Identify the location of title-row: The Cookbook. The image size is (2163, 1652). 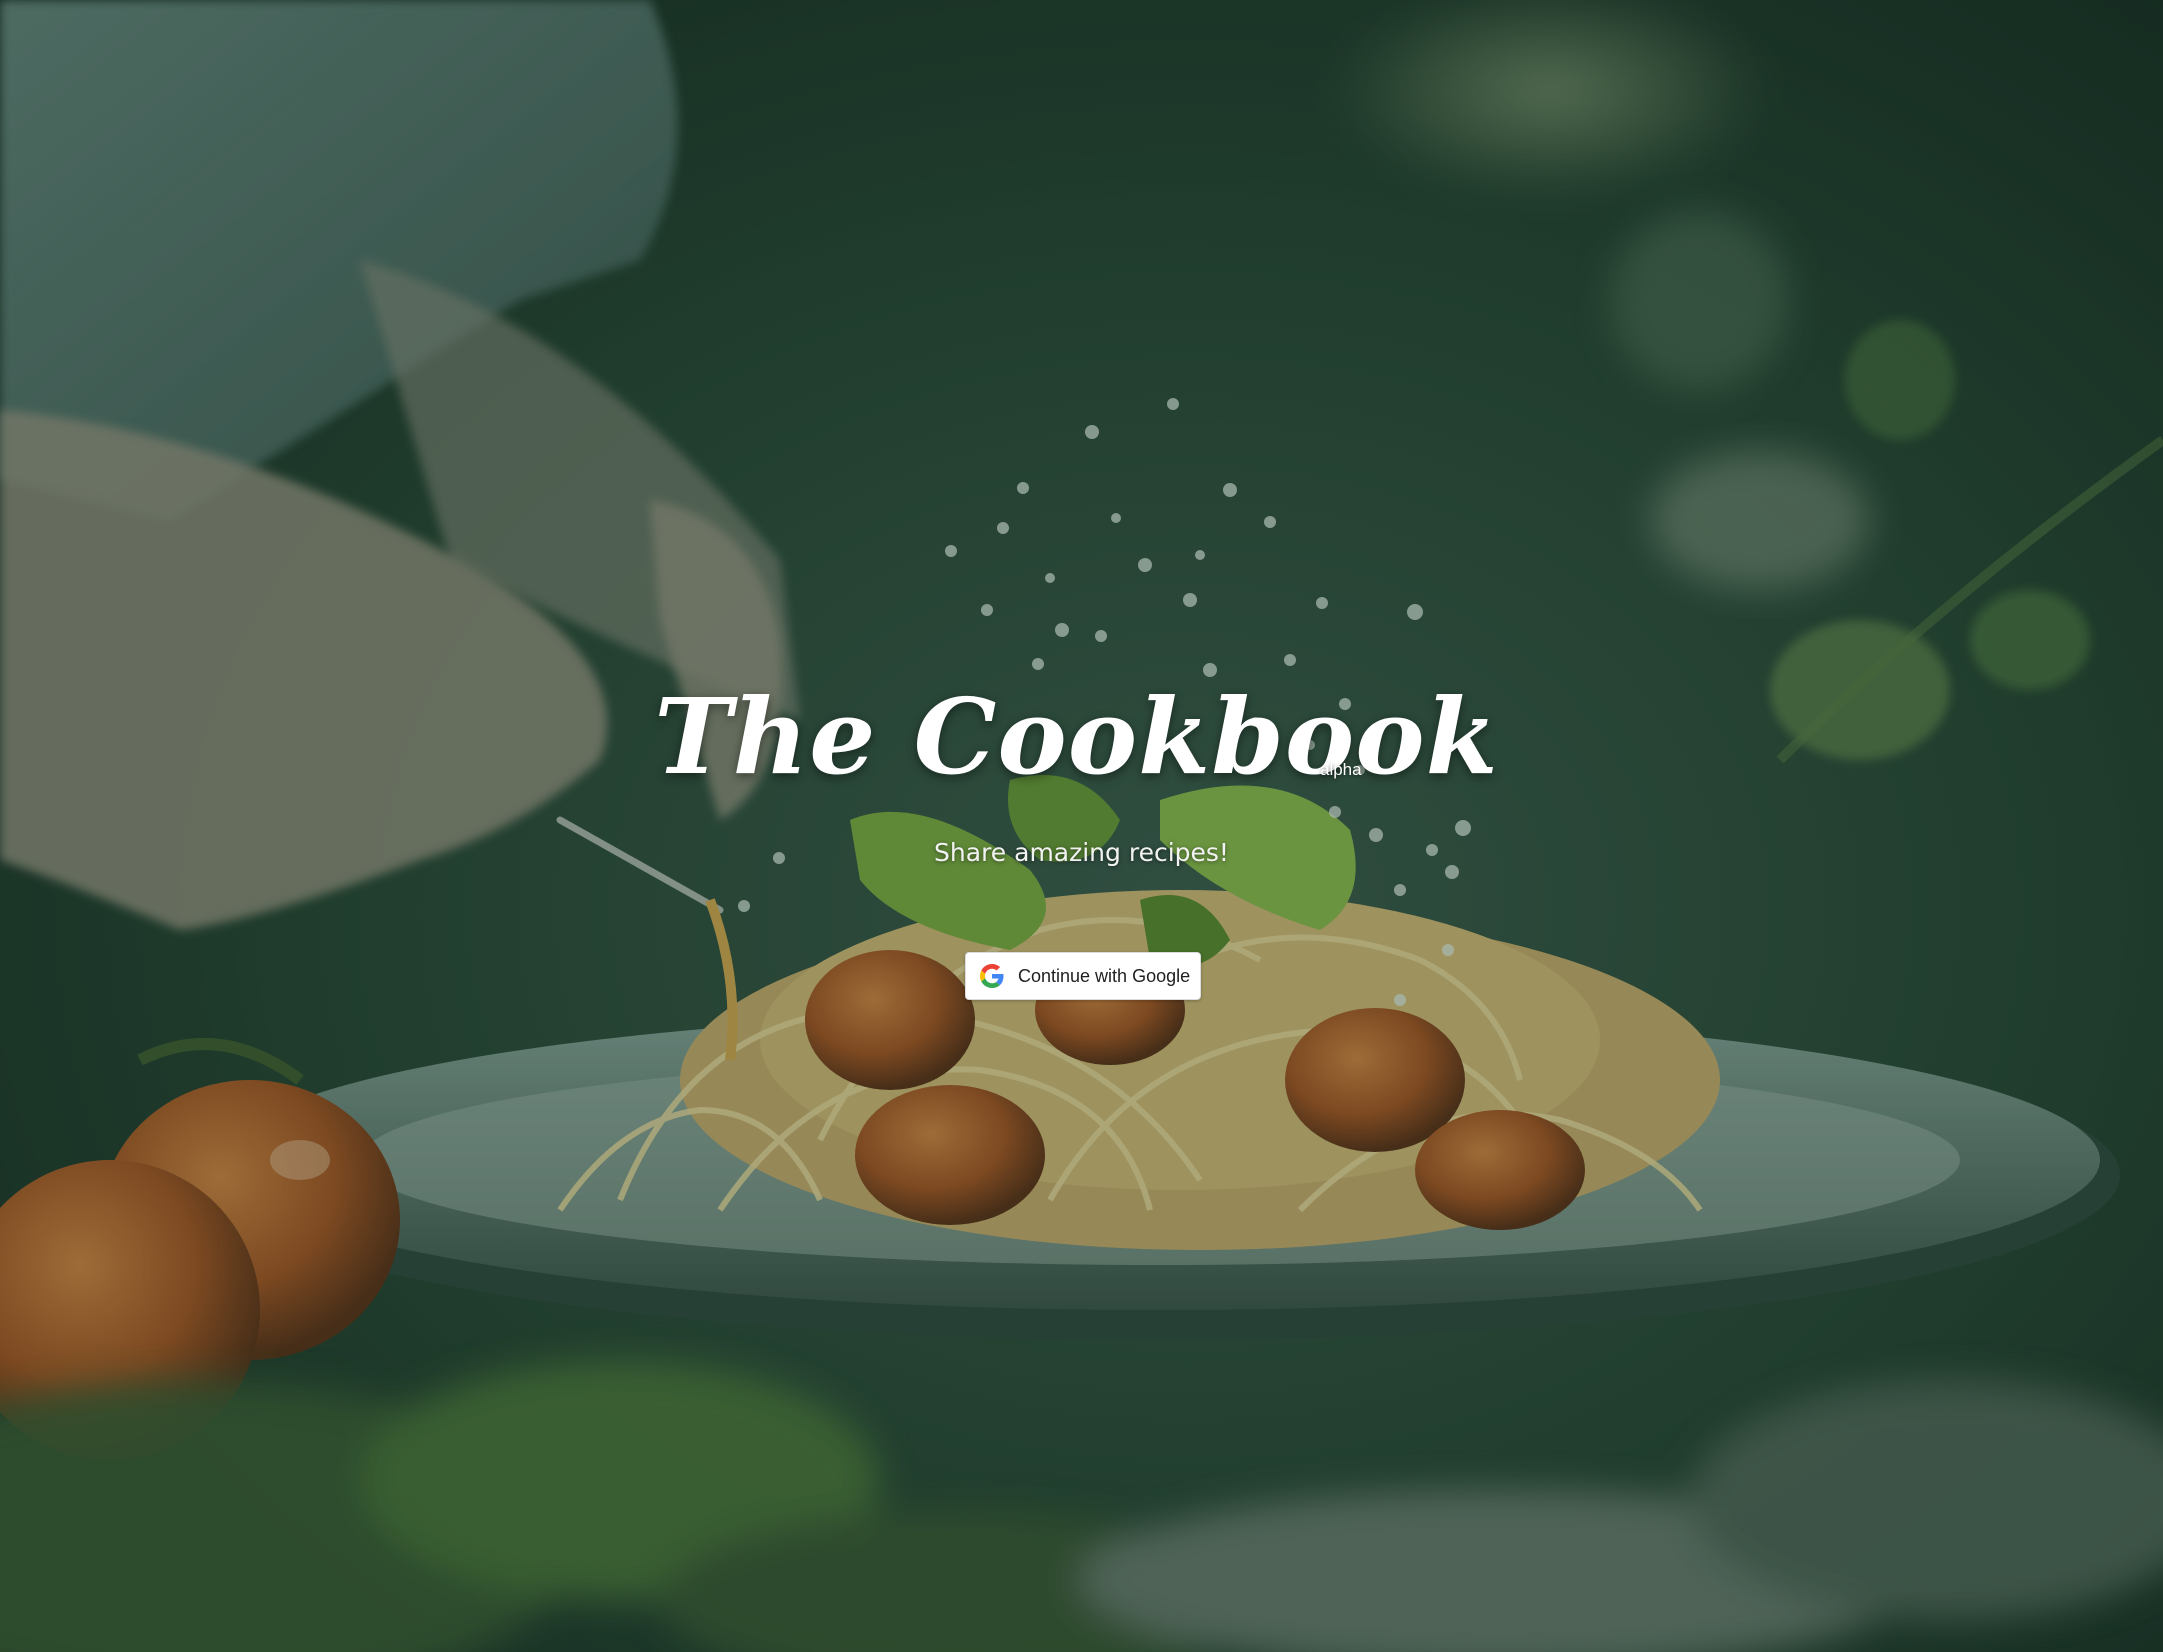
(1081, 737).